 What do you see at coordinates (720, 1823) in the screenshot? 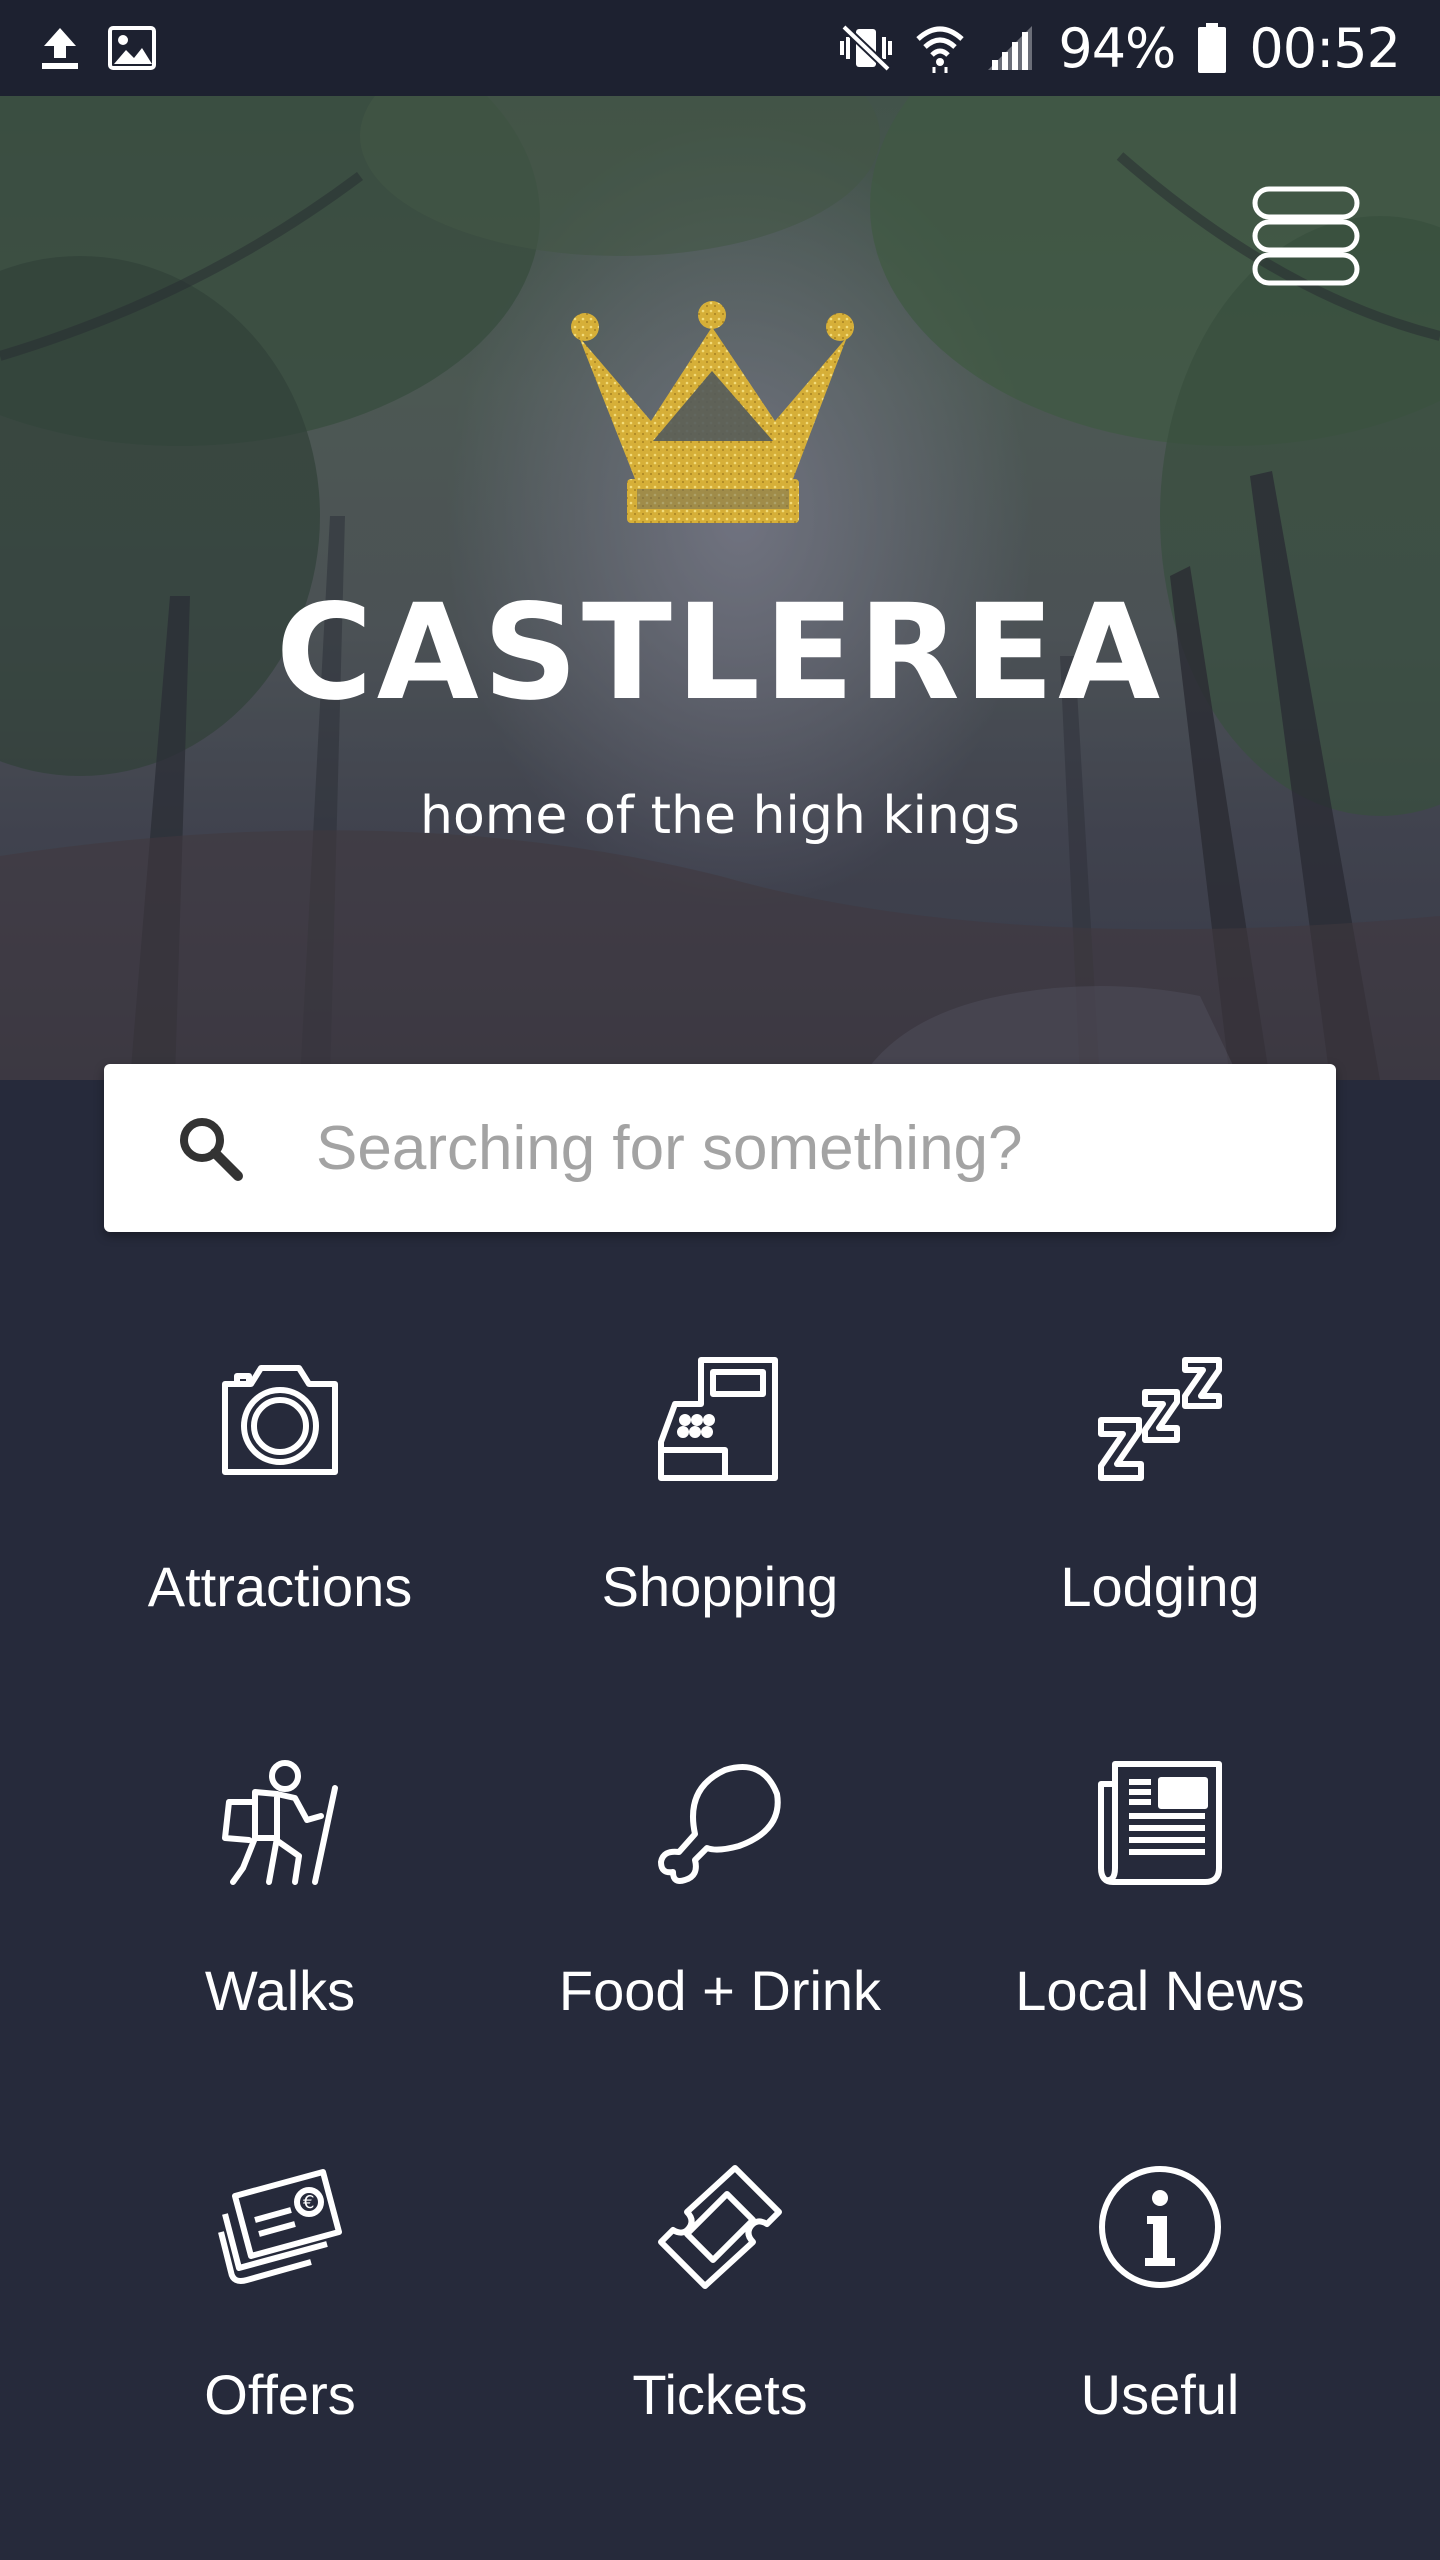
I see `chicken-leg-icon` at bounding box center [720, 1823].